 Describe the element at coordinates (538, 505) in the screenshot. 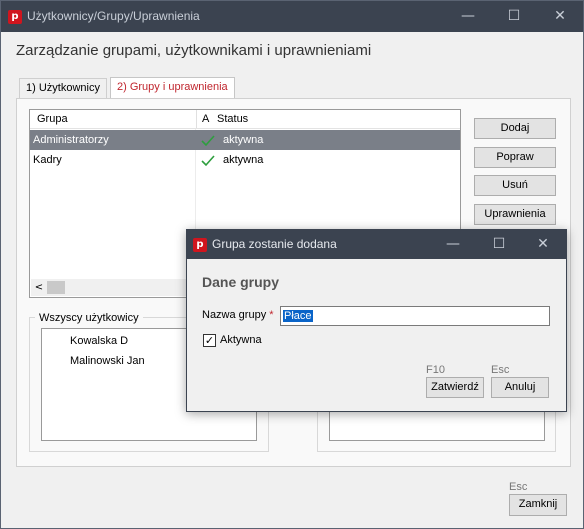

I see `close-window-button: Zamknij` at that location.